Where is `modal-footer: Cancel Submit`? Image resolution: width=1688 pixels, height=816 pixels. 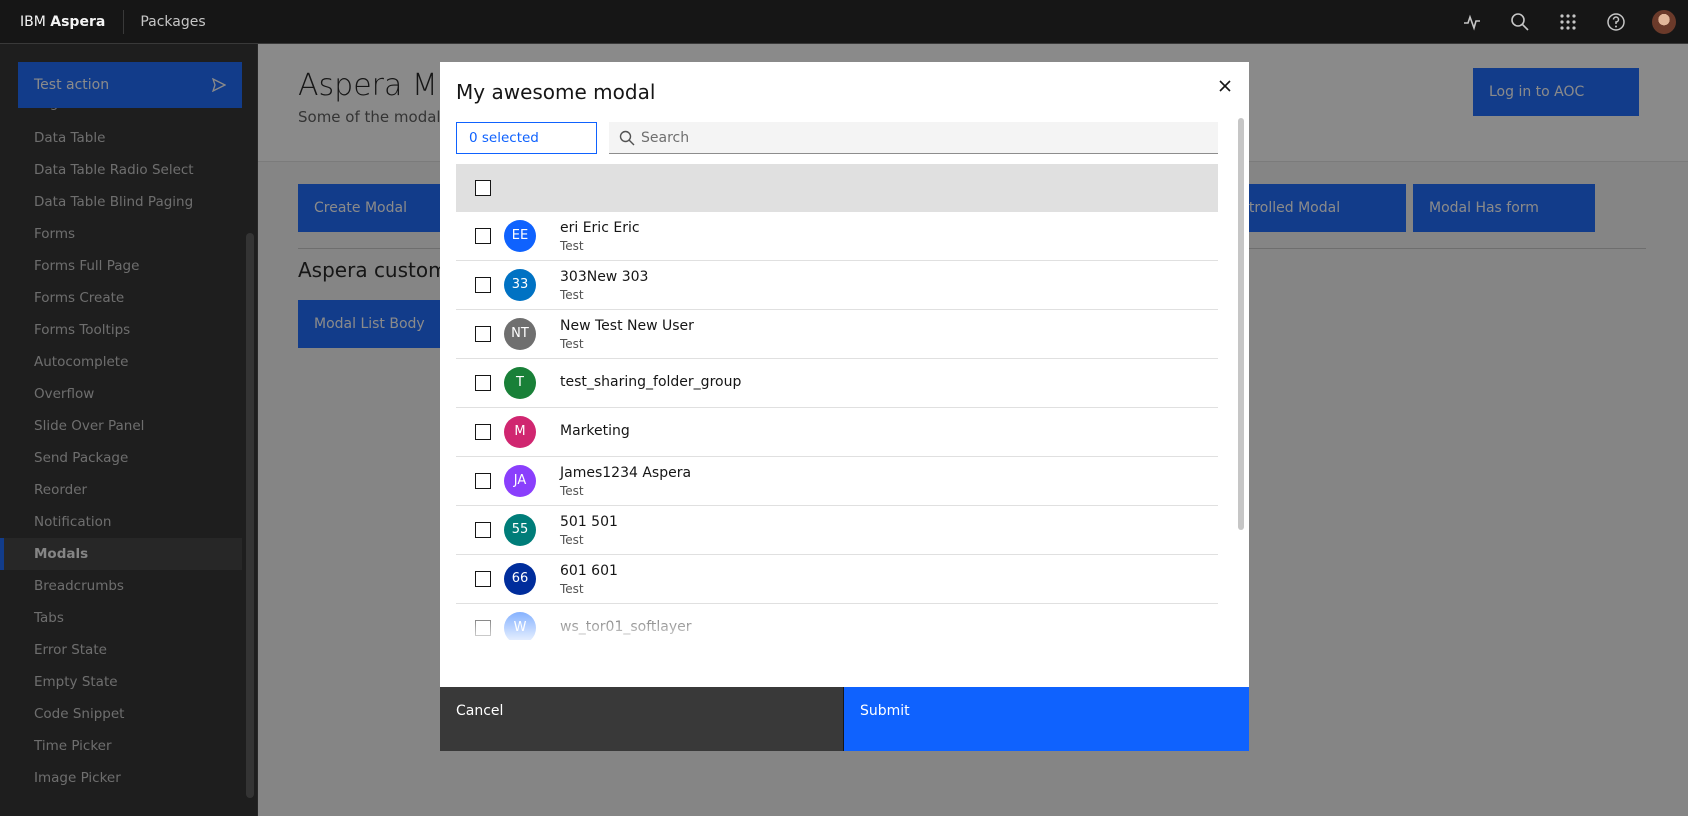 modal-footer: Cancel Submit is located at coordinates (844, 719).